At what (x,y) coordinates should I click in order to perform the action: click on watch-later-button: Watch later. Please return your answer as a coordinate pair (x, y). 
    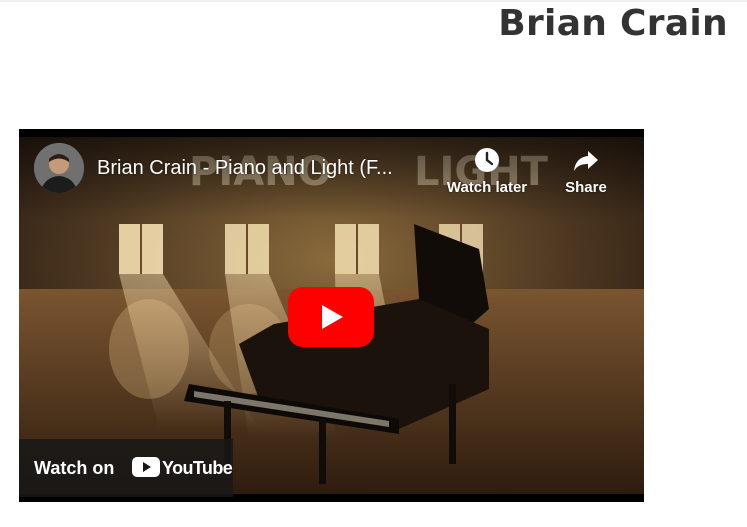
    Looking at the image, I should click on (487, 170).